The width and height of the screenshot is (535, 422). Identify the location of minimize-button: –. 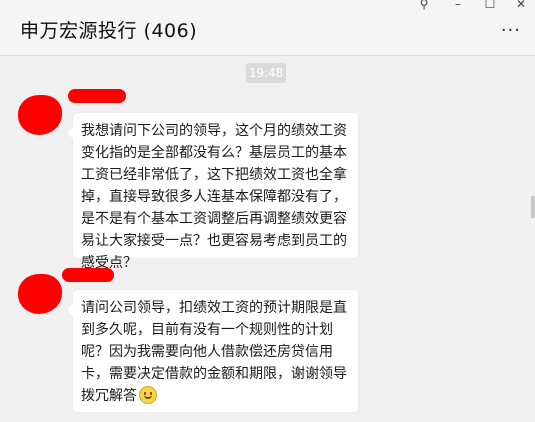
(458, 5).